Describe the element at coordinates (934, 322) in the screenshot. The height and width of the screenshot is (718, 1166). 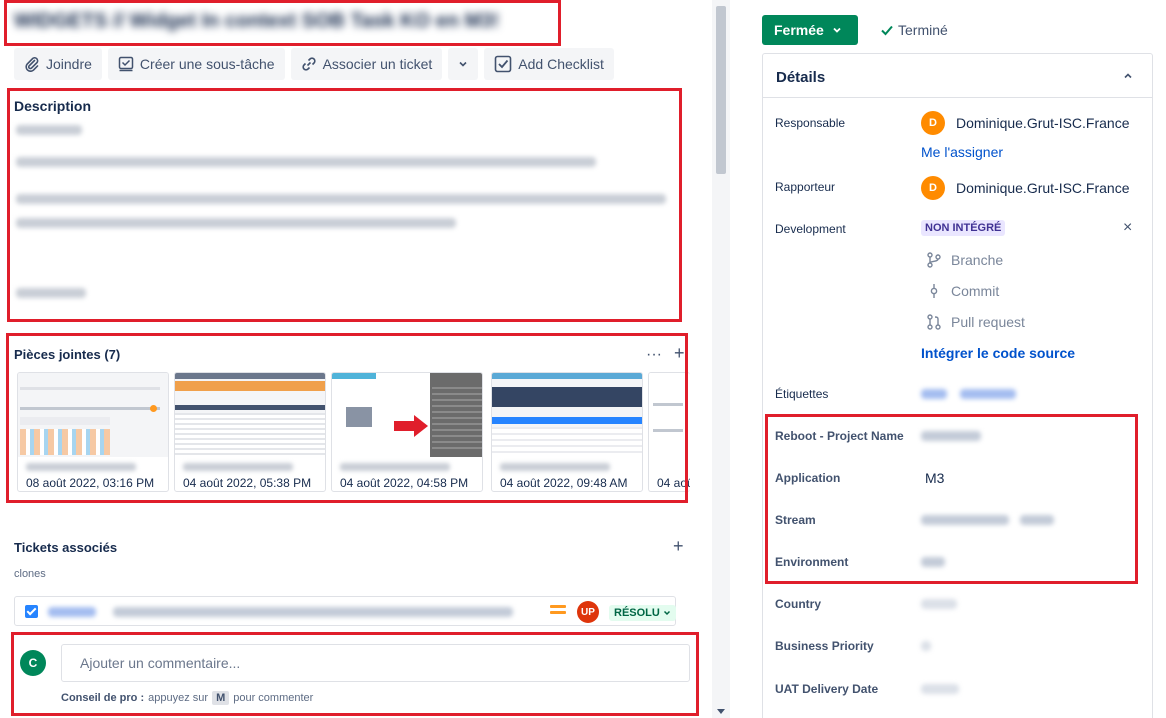
I see `pull-request-icon` at that location.